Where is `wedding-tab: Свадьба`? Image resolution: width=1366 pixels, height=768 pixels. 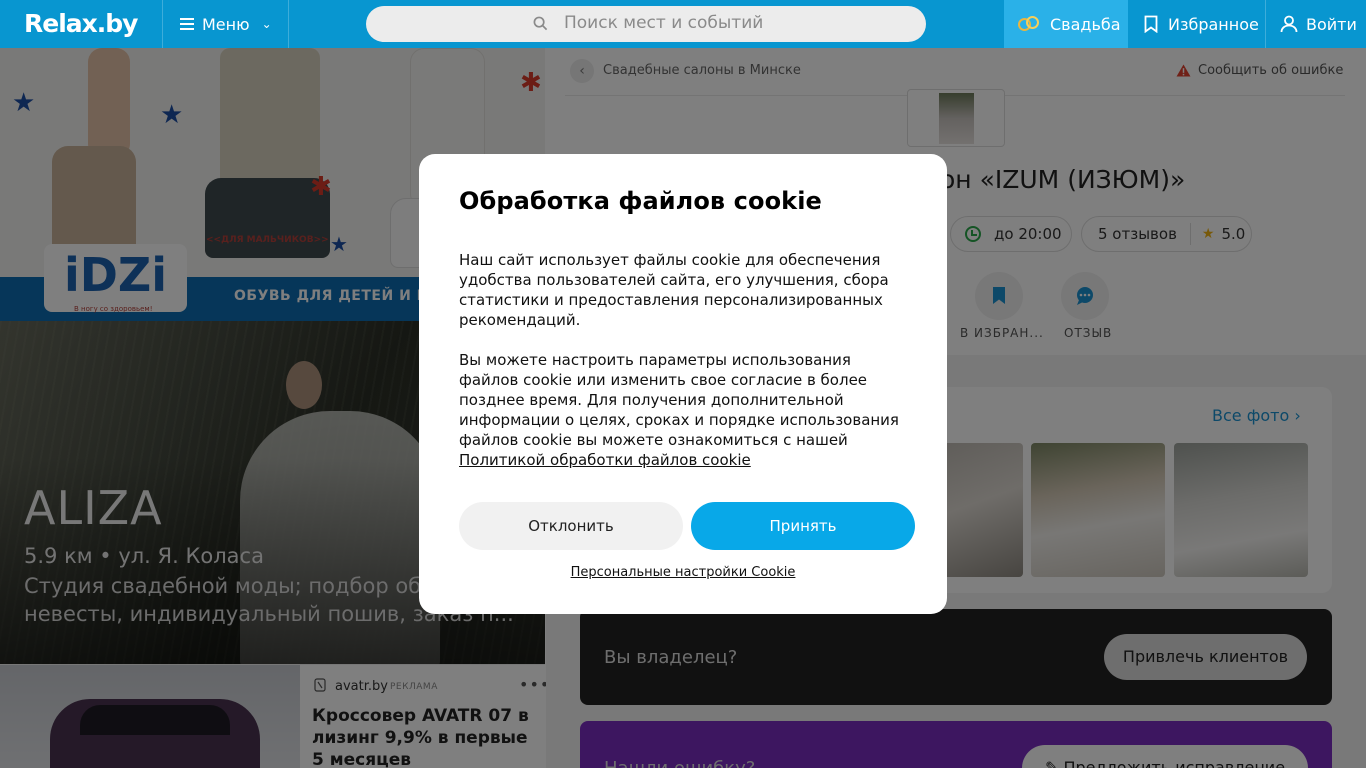 wedding-tab: Свадьба is located at coordinates (1066, 24).